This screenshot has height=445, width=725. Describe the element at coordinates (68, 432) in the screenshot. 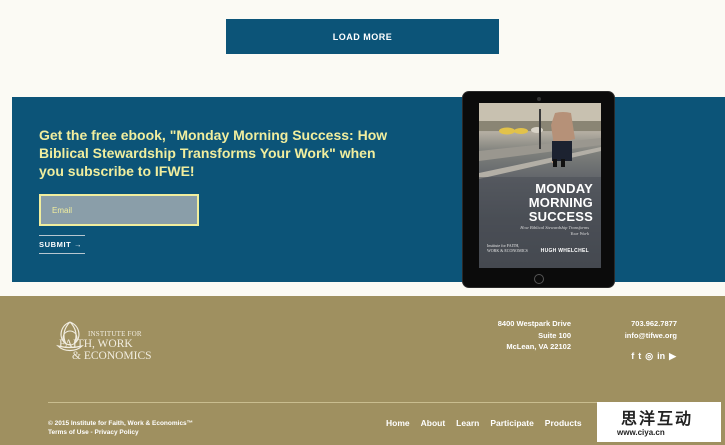

I see `terms-link: Terms of Use` at that location.